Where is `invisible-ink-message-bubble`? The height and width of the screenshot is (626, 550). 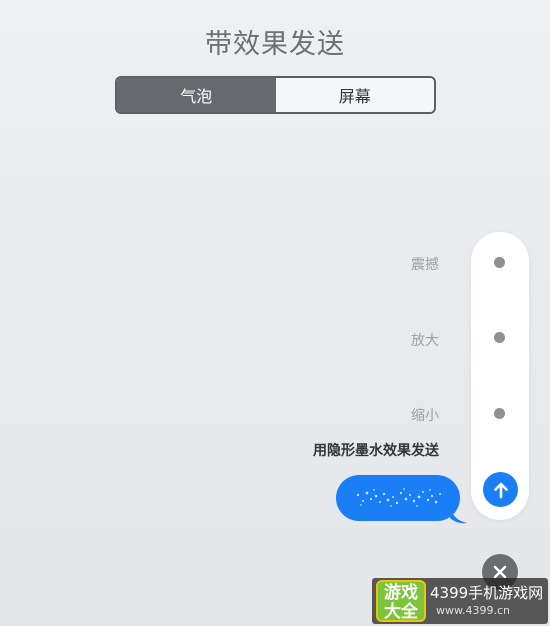
invisible-ink-message-bubble is located at coordinates (398, 498).